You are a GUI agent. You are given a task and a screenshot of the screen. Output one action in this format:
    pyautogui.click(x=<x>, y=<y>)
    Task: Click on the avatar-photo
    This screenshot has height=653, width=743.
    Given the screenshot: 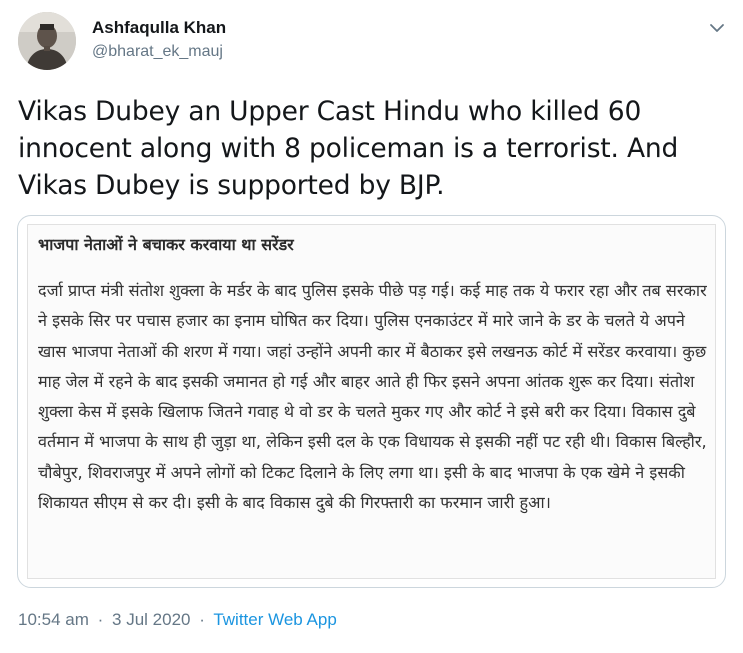 What is the action you would take?
    pyautogui.click(x=47, y=41)
    